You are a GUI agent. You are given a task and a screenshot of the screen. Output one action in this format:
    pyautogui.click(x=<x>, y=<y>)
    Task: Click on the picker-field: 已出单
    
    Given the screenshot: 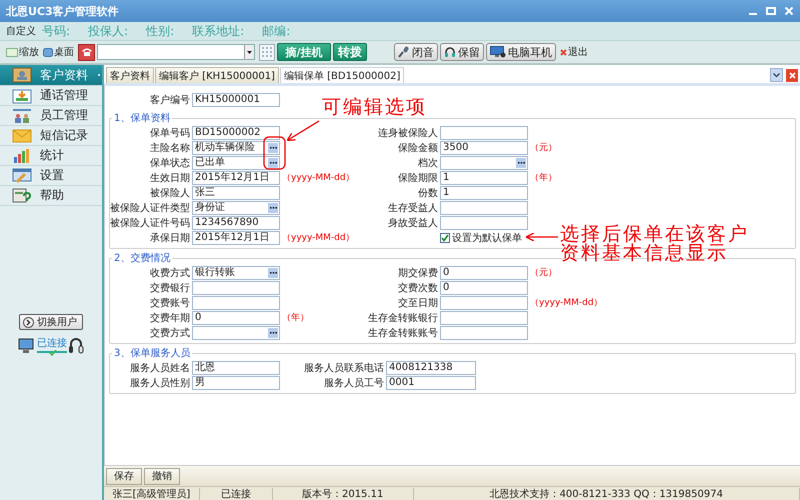 What is the action you would take?
    pyautogui.click(x=236, y=163)
    